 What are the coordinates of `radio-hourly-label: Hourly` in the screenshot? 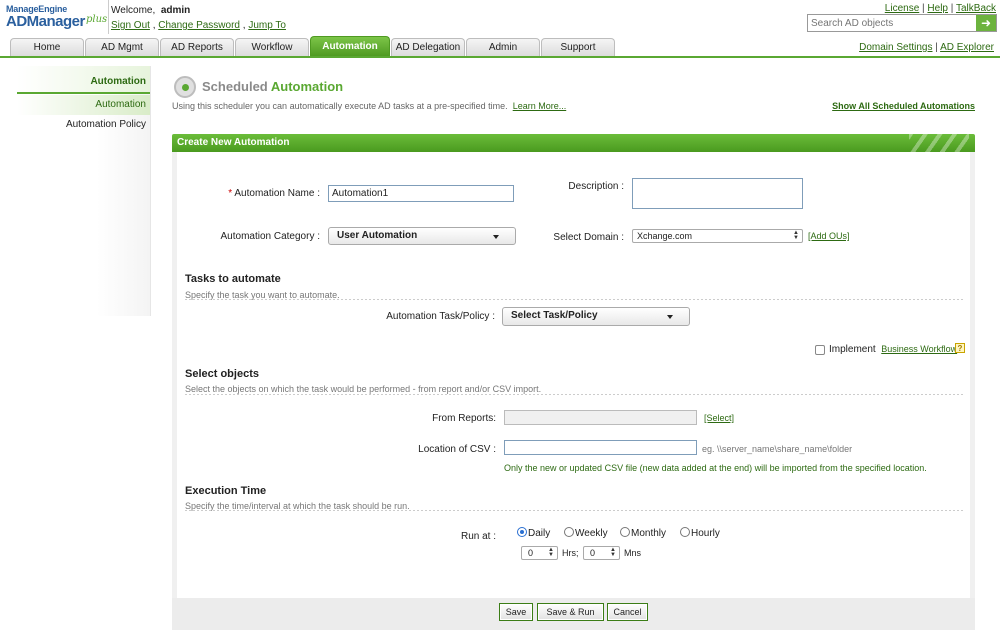 It's located at (705, 533).